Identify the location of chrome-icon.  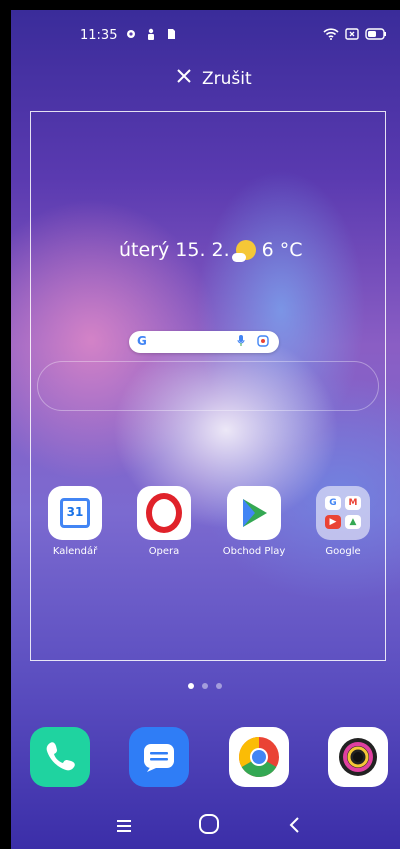
(259, 757).